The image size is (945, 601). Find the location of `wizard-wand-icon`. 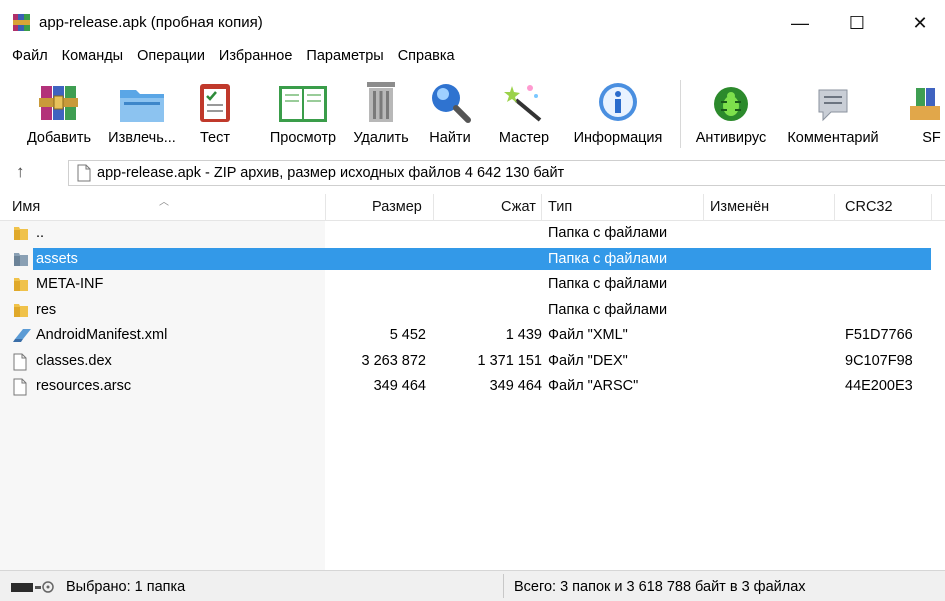

wizard-wand-icon is located at coordinates (523, 103).